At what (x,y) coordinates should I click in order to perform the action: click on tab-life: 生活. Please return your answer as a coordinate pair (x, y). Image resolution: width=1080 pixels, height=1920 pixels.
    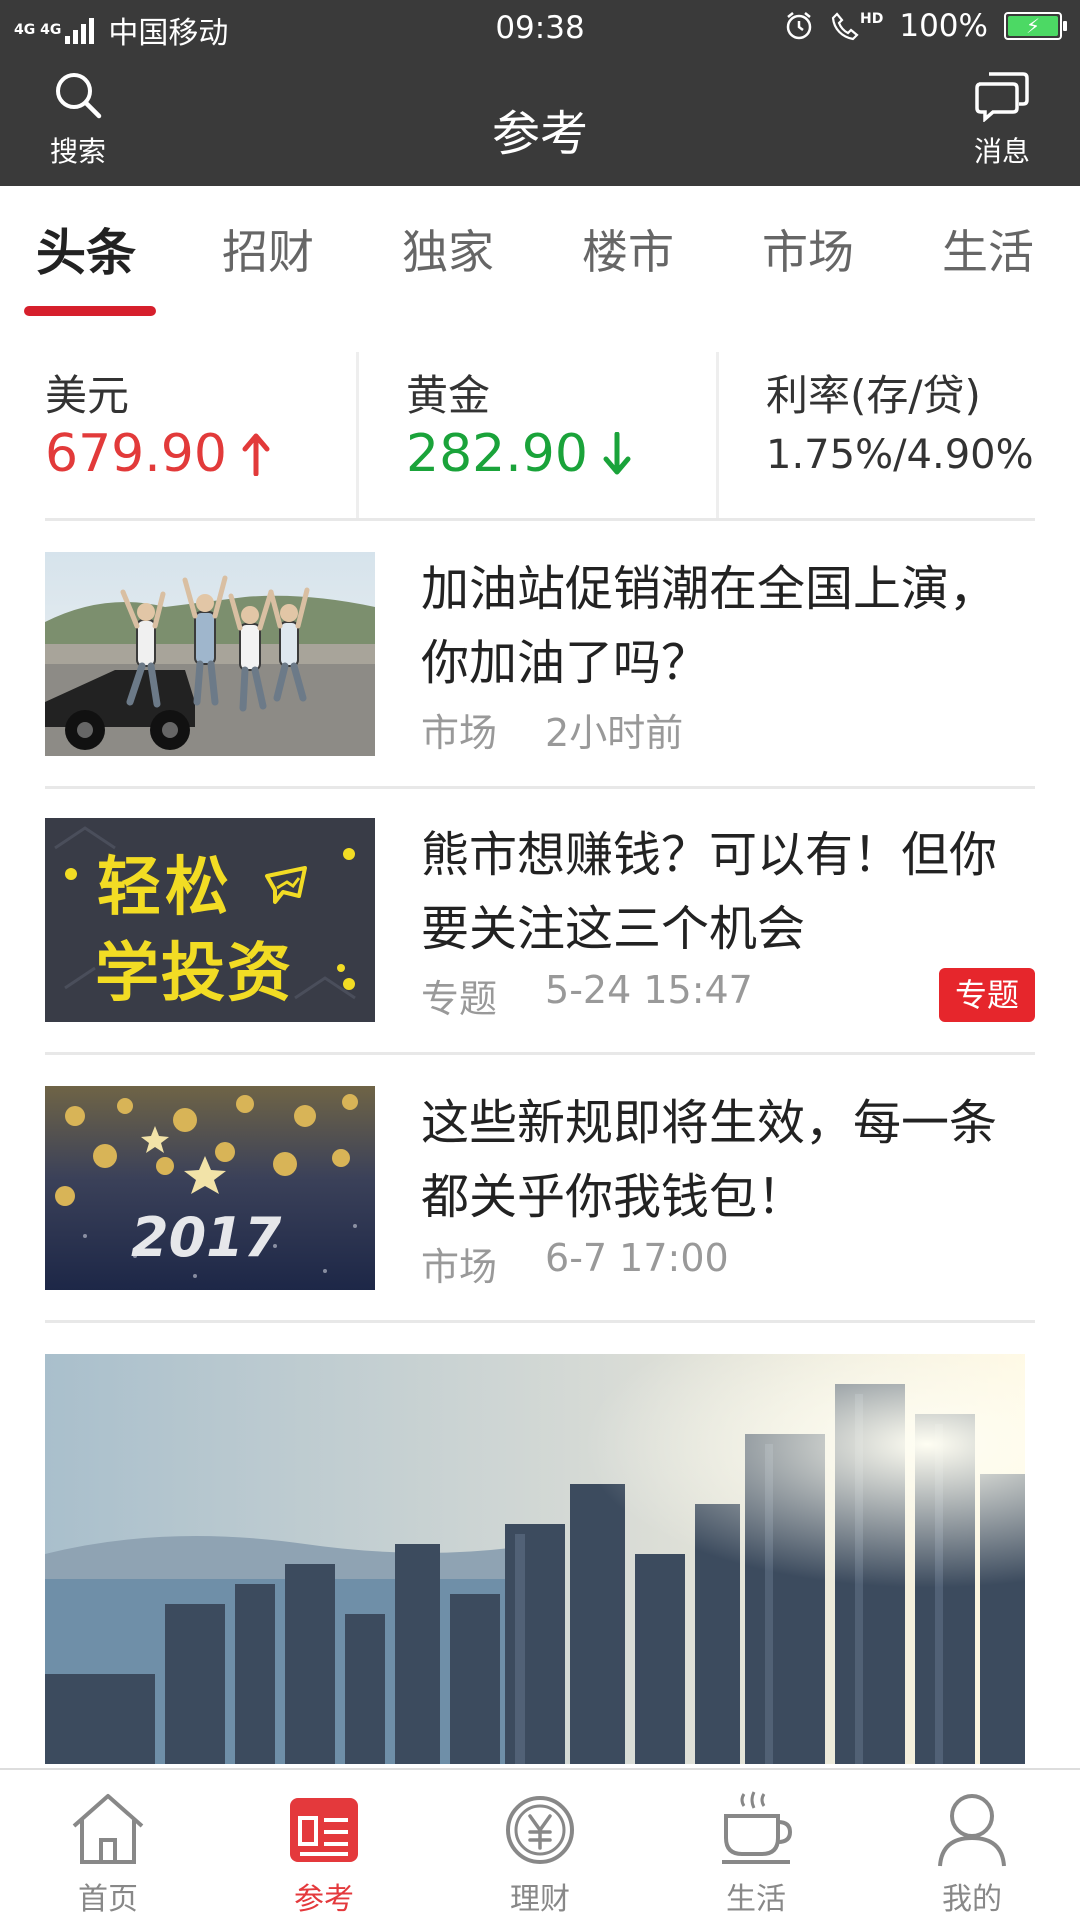
    Looking at the image, I should click on (988, 249).